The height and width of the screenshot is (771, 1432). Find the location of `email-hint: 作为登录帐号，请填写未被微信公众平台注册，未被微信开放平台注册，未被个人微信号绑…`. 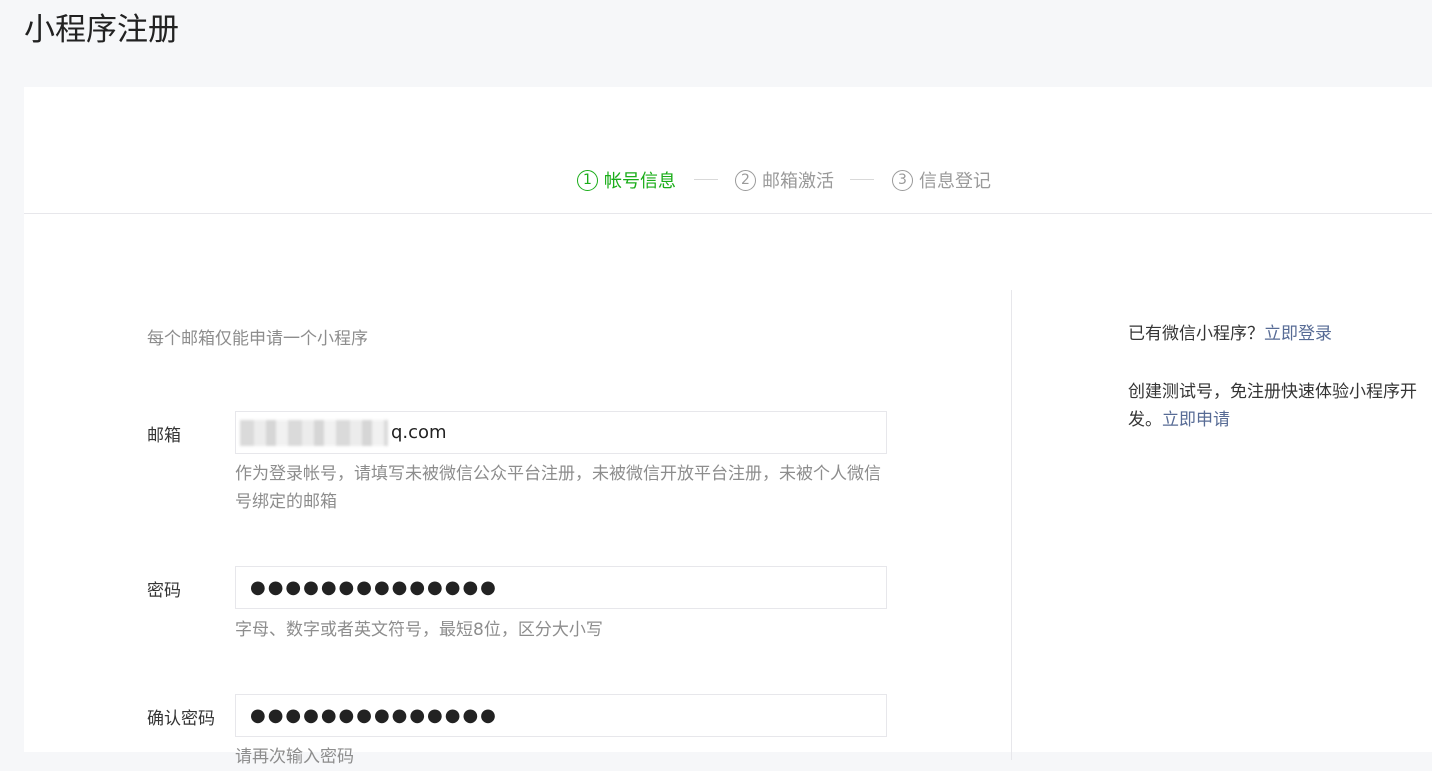

email-hint: 作为登录帐号，请填写未被微信公众平台注册，未被微信开放平台注册，未被个人微信号绑… is located at coordinates (558, 488).